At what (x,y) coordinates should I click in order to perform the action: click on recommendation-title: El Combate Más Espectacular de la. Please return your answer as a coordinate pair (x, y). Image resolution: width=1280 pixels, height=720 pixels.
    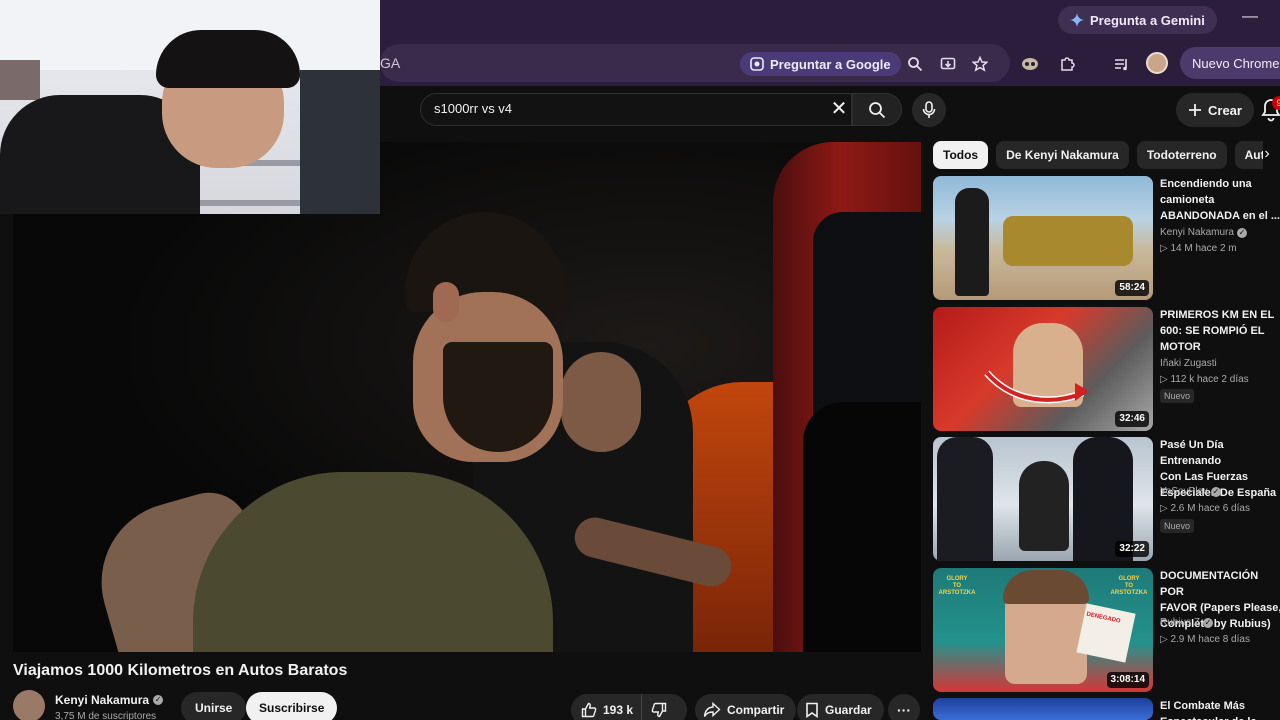
    Looking at the image, I should click on (1220, 709).